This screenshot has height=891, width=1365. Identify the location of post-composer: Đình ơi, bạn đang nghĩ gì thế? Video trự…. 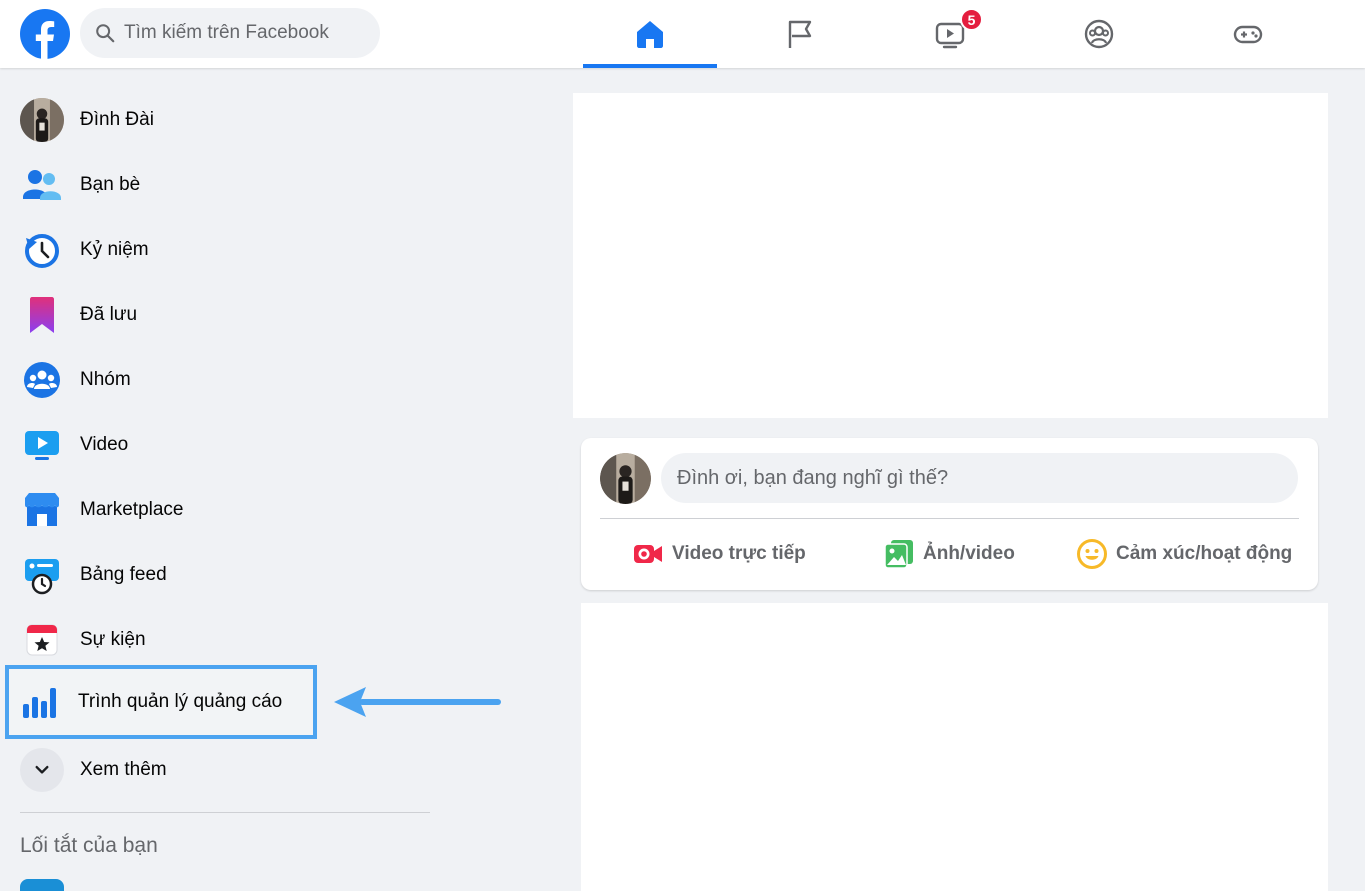
(949, 514).